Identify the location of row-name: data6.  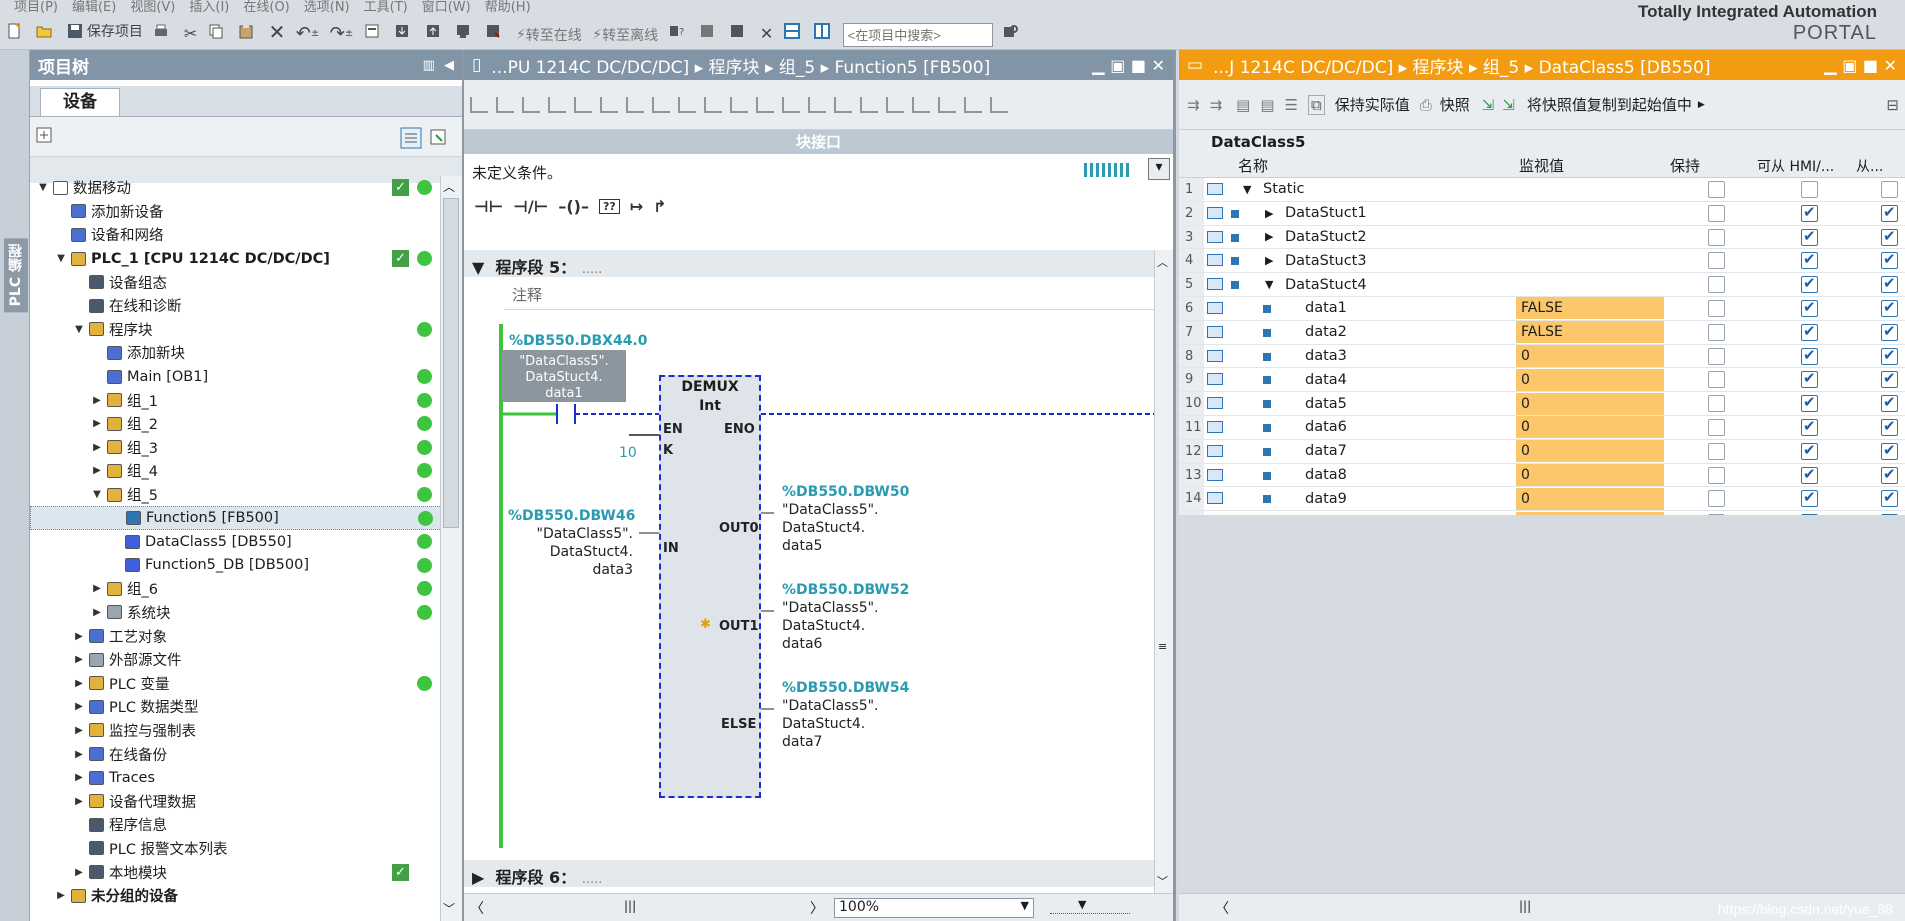
(1326, 427).